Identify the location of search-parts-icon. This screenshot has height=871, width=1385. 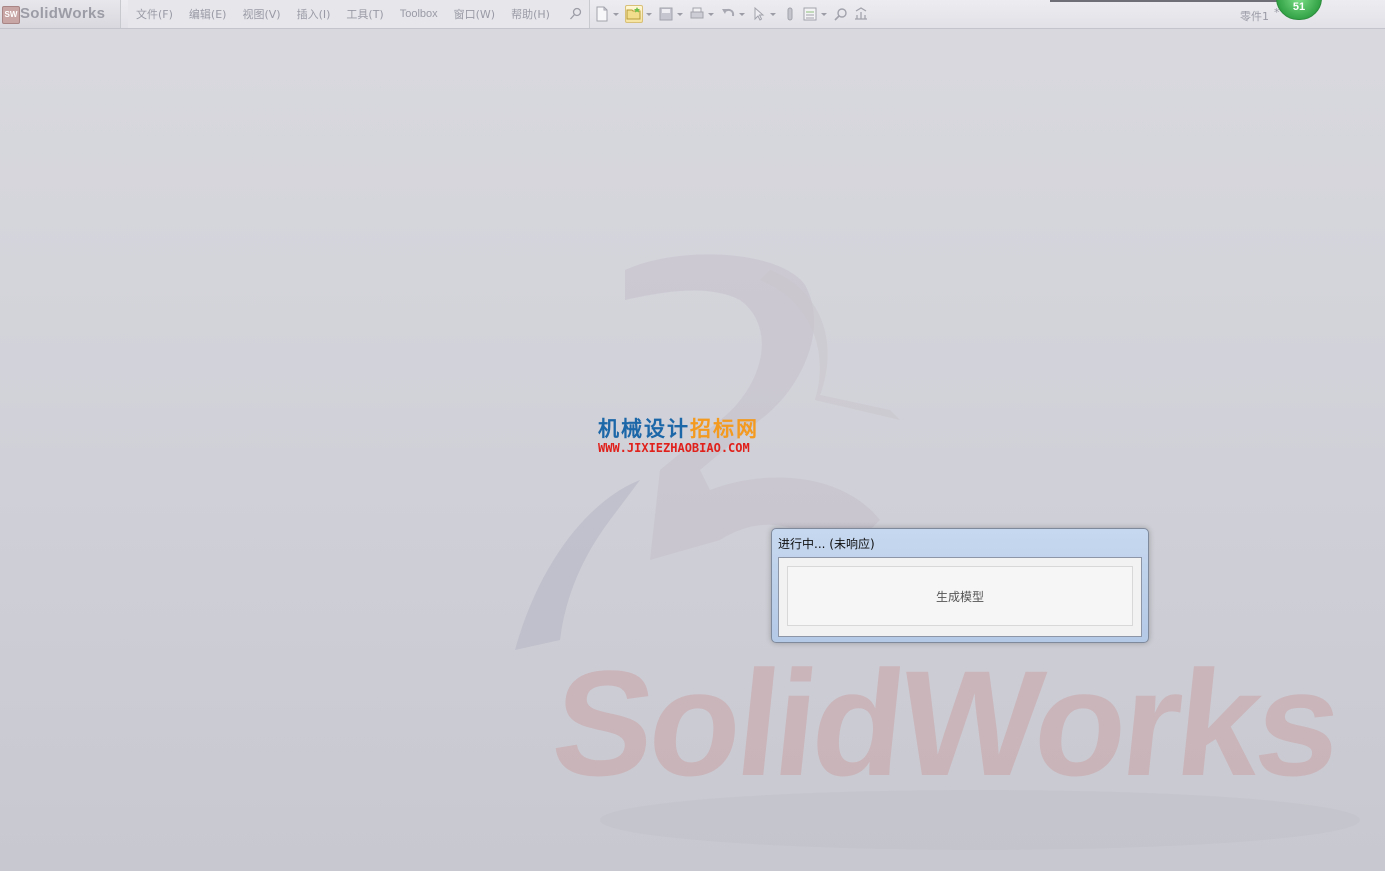
(841, 14).